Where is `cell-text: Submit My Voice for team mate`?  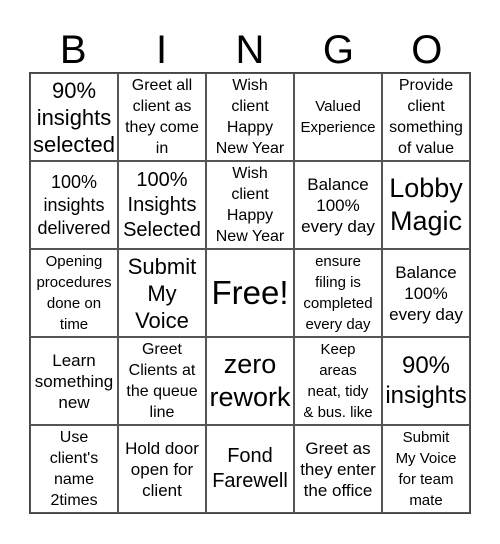
cell-text: Submit My Voice for team mate is located at coordinates (426, 469).